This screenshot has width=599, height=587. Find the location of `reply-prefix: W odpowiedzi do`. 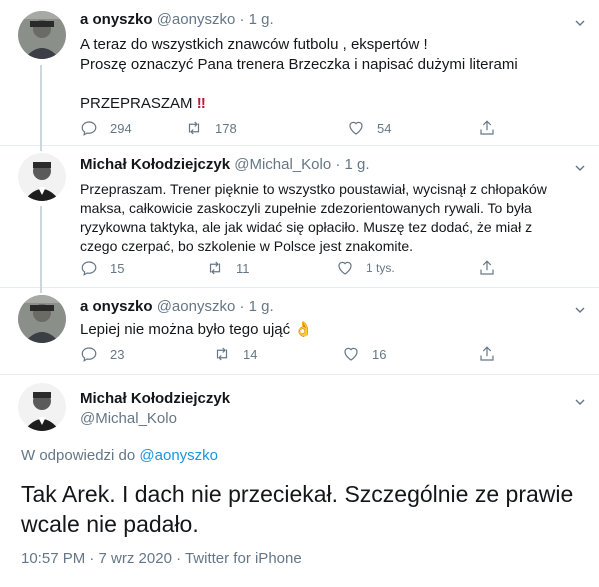

reply-prefix: W odpowiedzi do is located at coordinates (78, 455).